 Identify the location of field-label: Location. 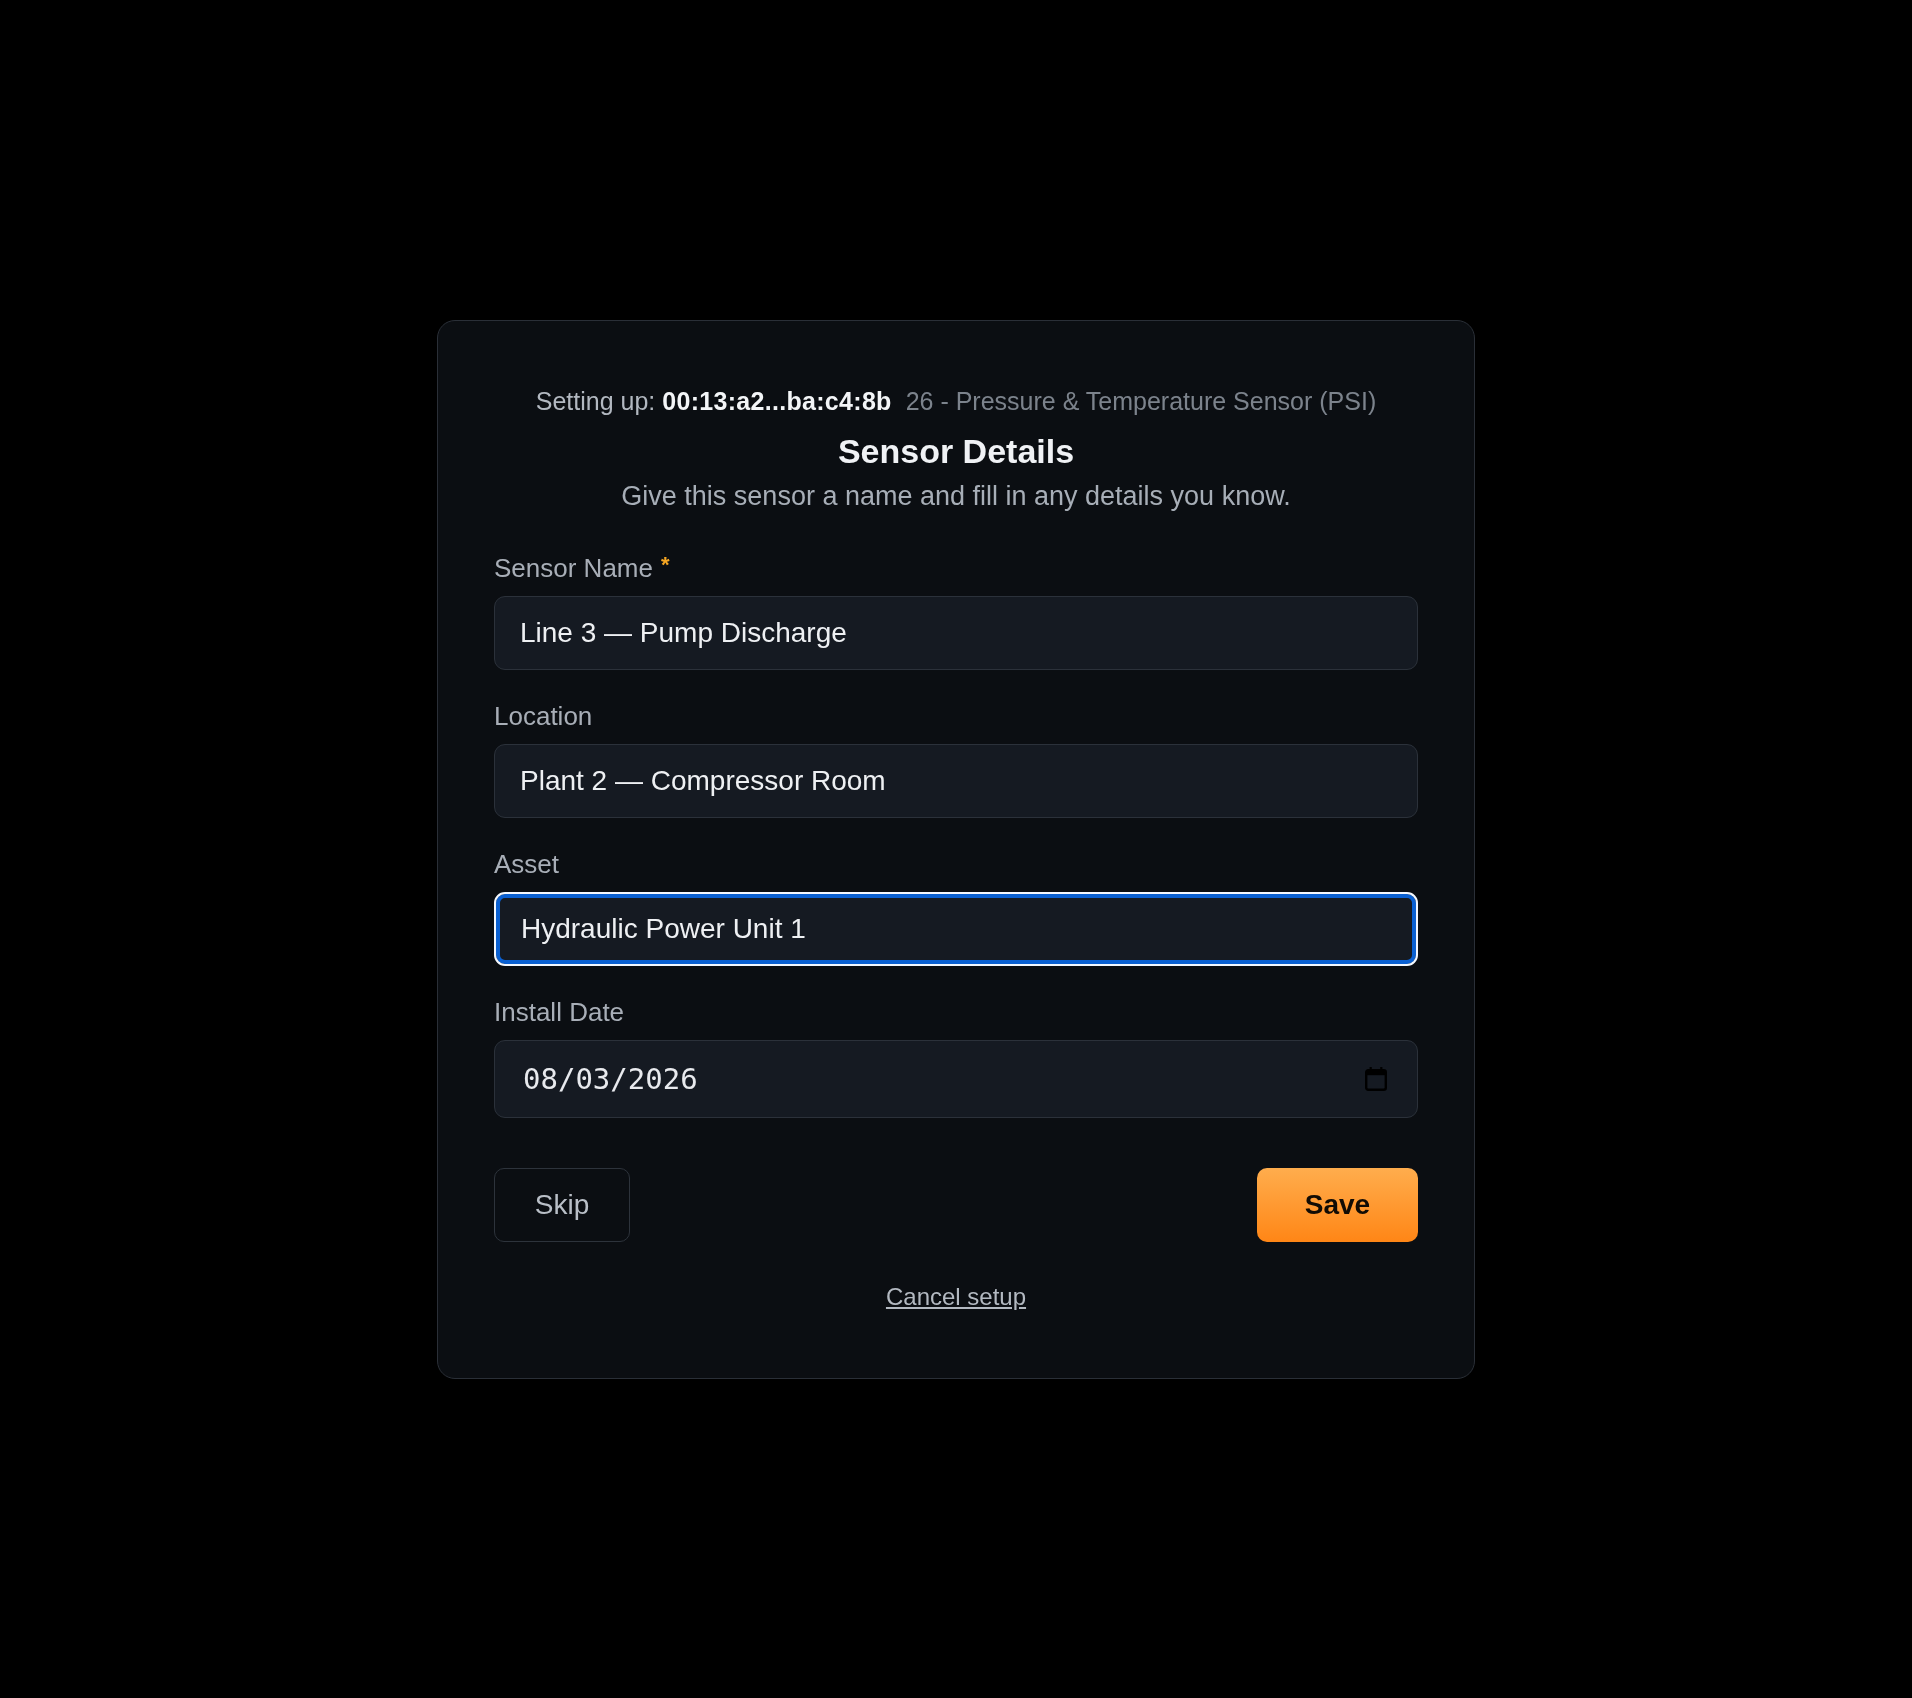
(543, 715).